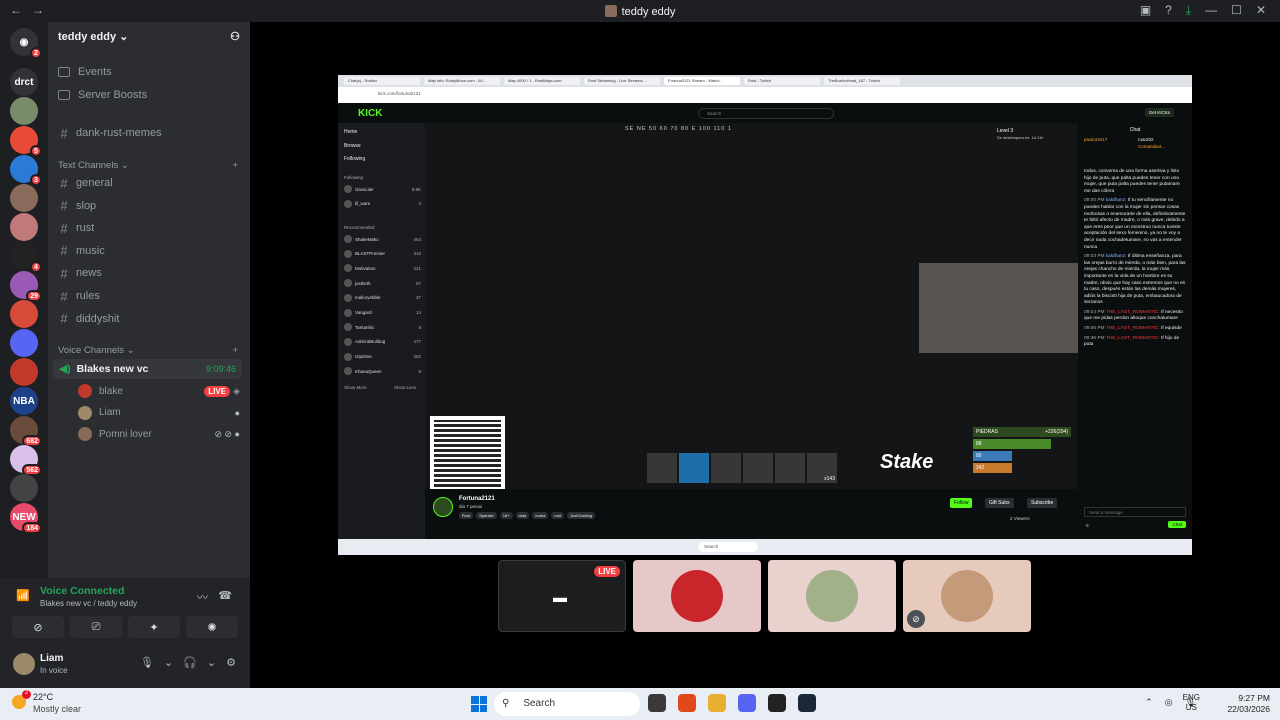 Image resolution: width=1280 pixels, height=720 pixels. I want to click on calendar-icon, so click(64, 72).